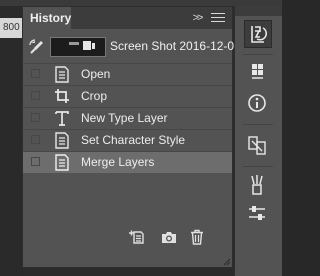  I want to click on panel-menu-icon, so click(218, 18).